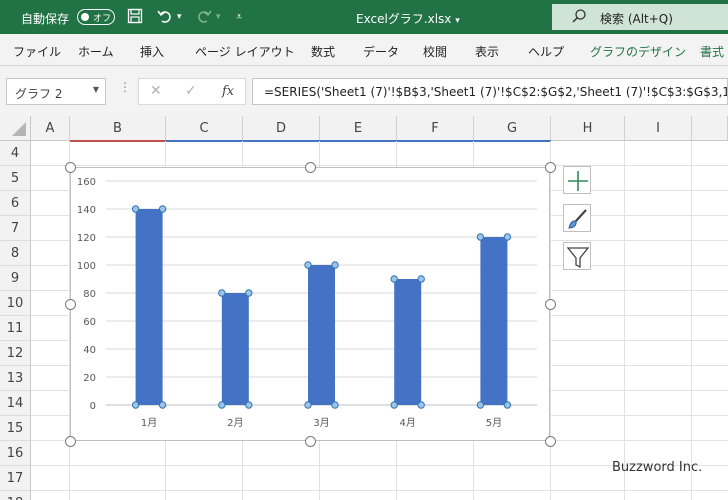 The width and height of the screenshot is (728, 500). Describe the element at coordinates (86, 238) in the screenshot. I see `y-tick-label: 120` at that location.